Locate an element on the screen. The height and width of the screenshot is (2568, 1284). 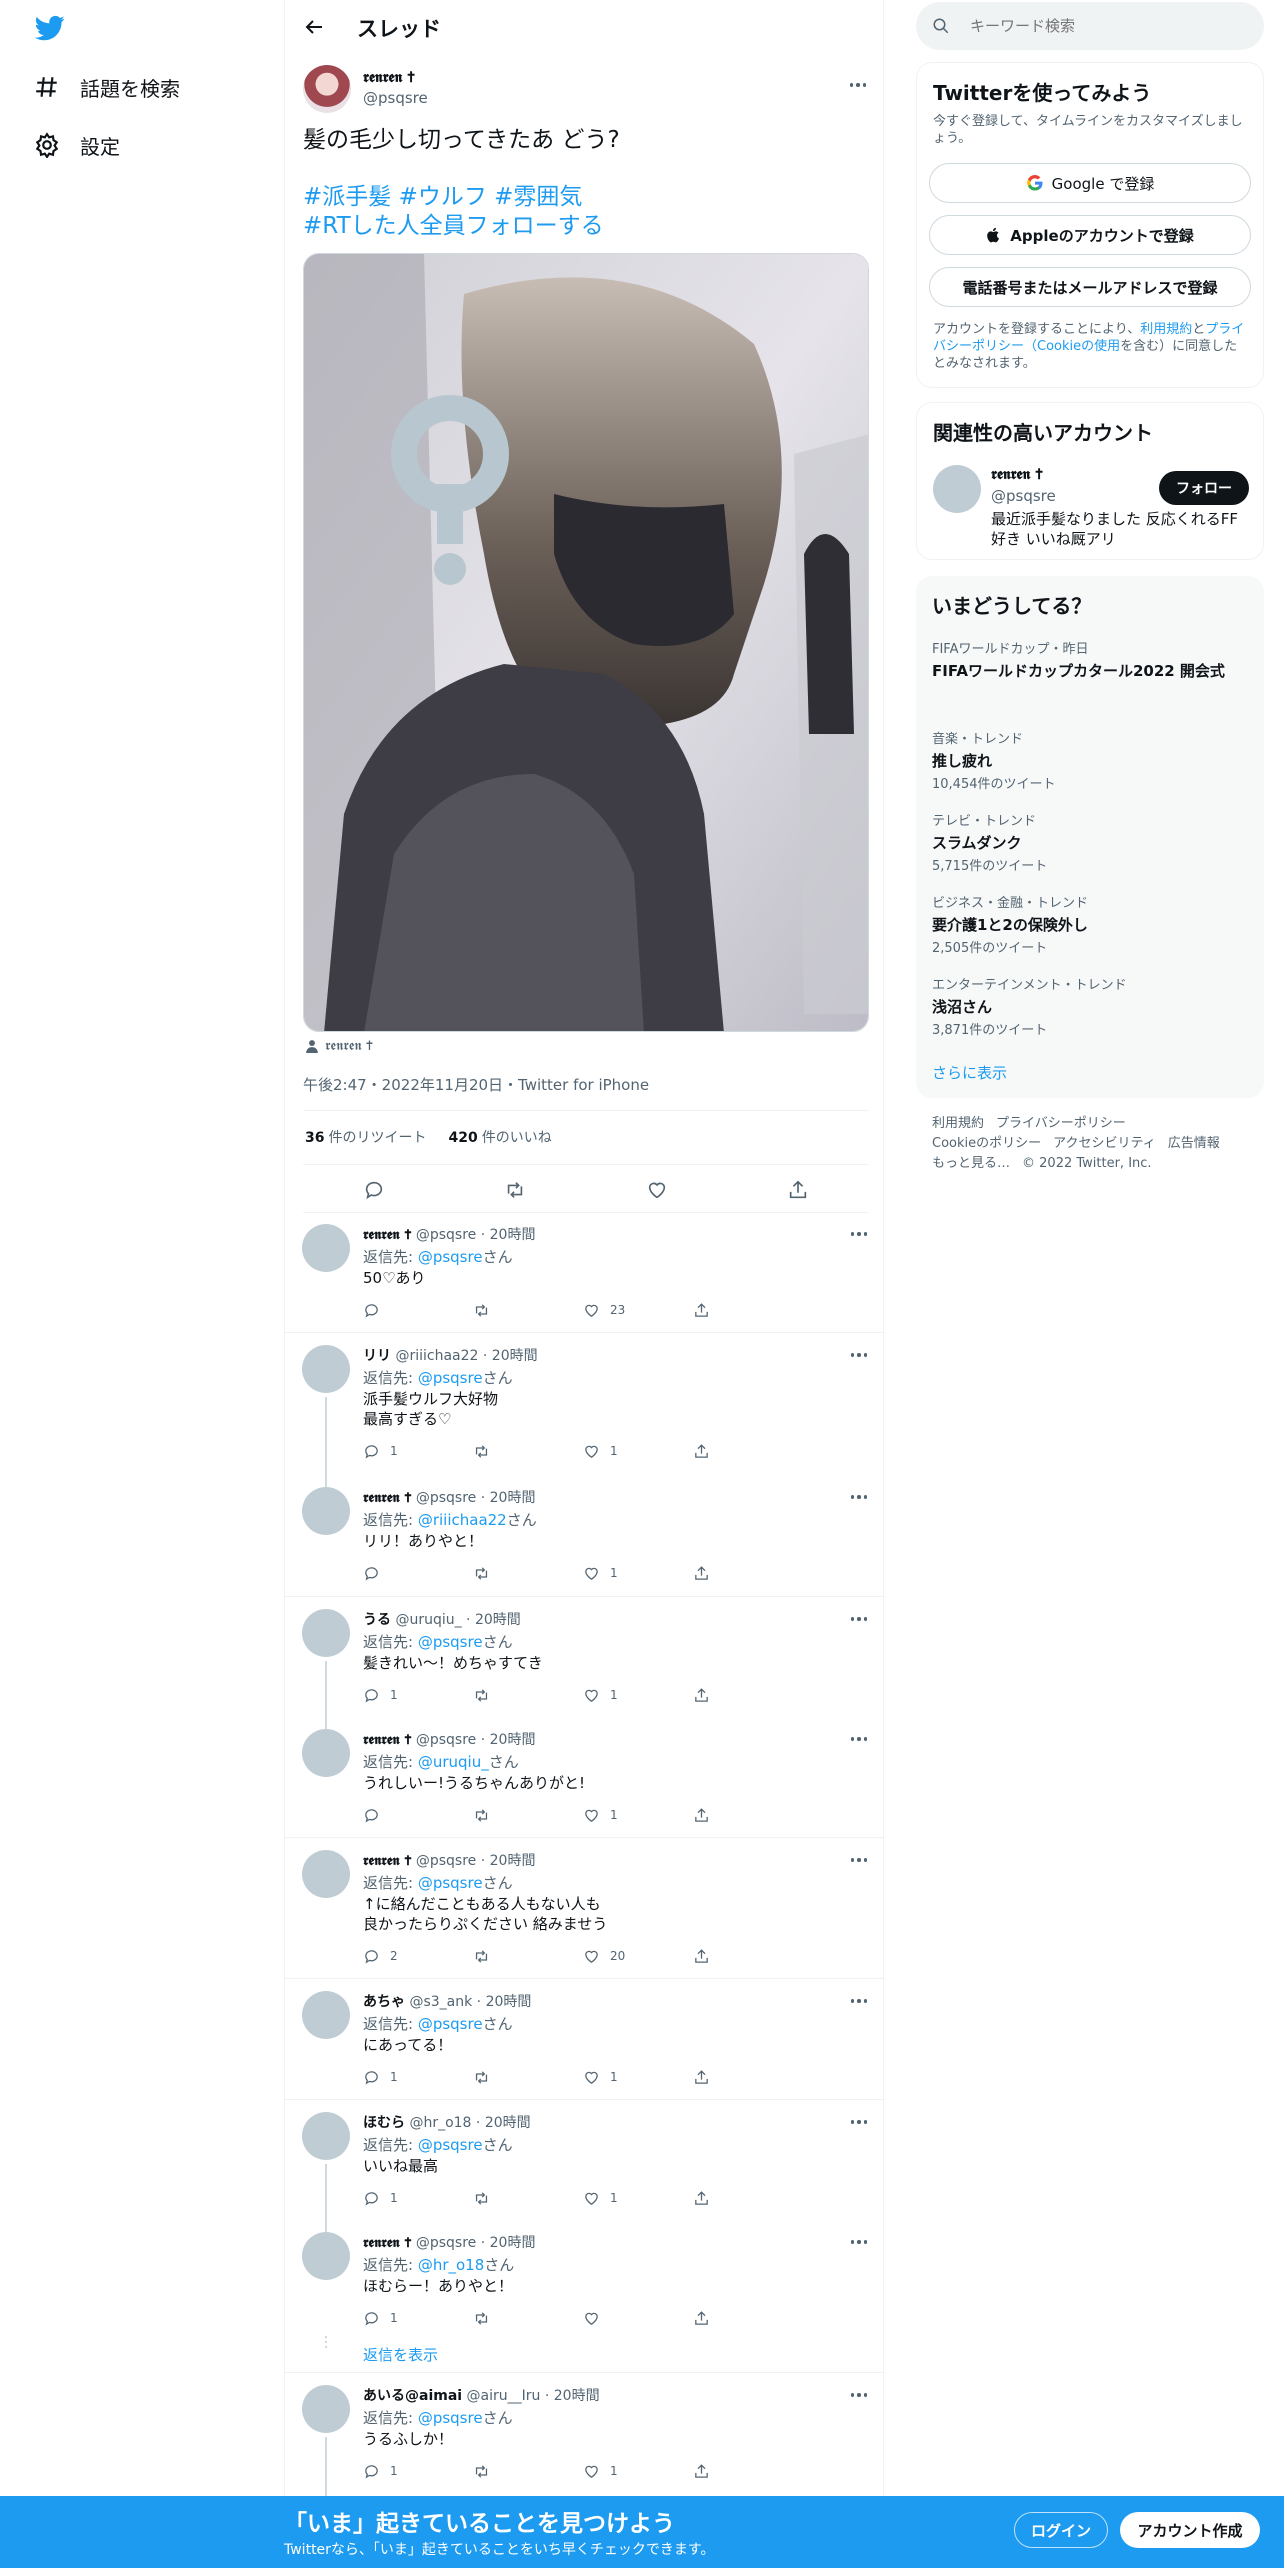
retweet-stat: 36 件のリツイート is located at coordinates (365, 1137).